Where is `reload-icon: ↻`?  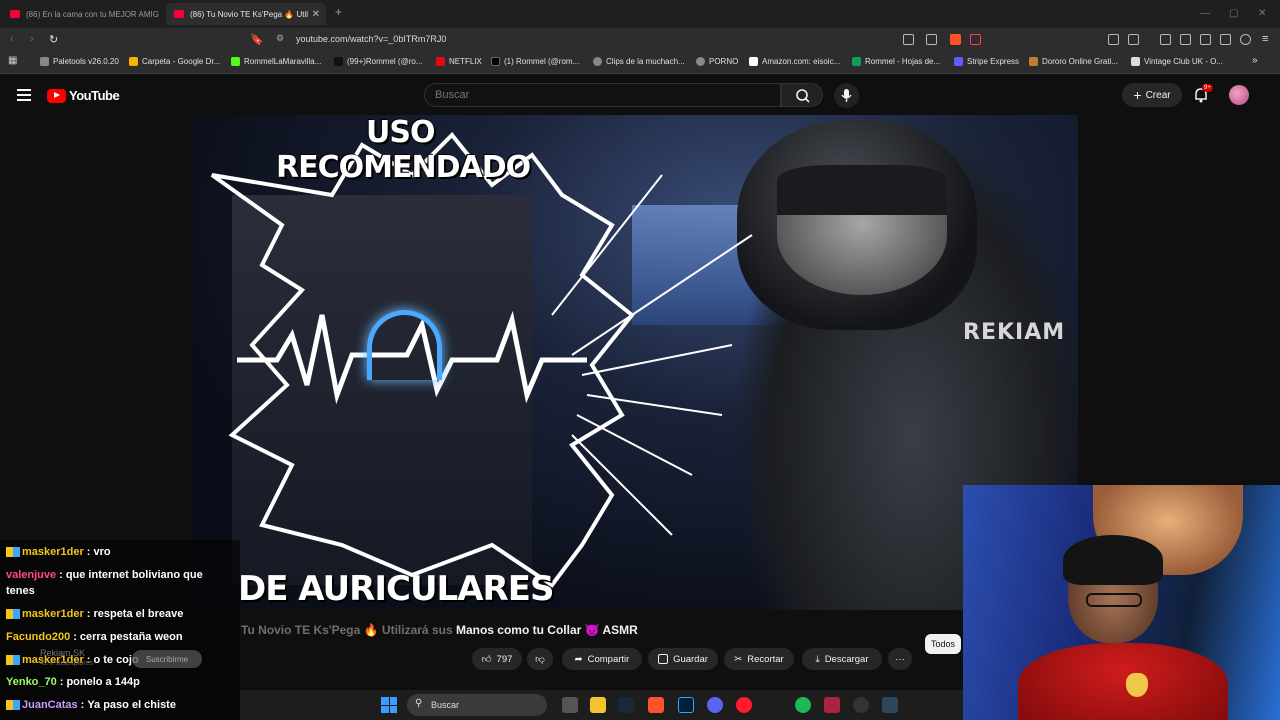
reload-icon: ↻ is located at coordinates (53, 39).